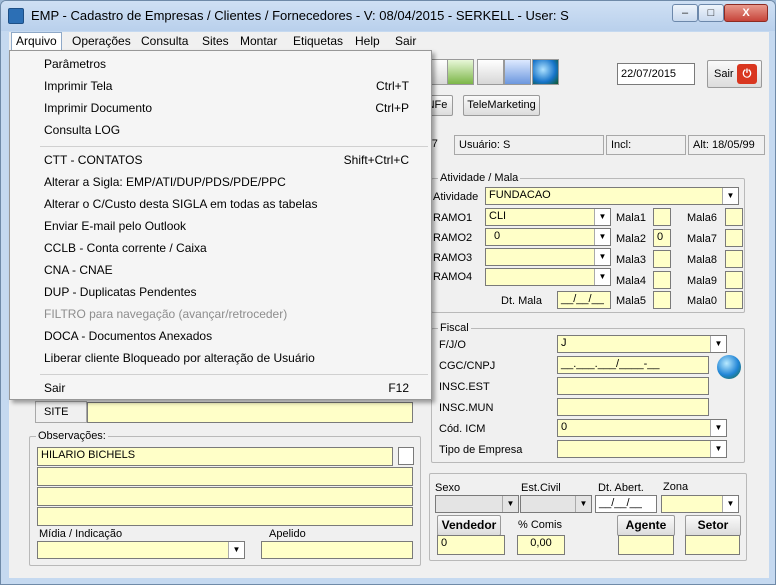 The width and height of the screenshot is (776, 585). I want to click on menu-operacoes: Operações, so click(101, 41).